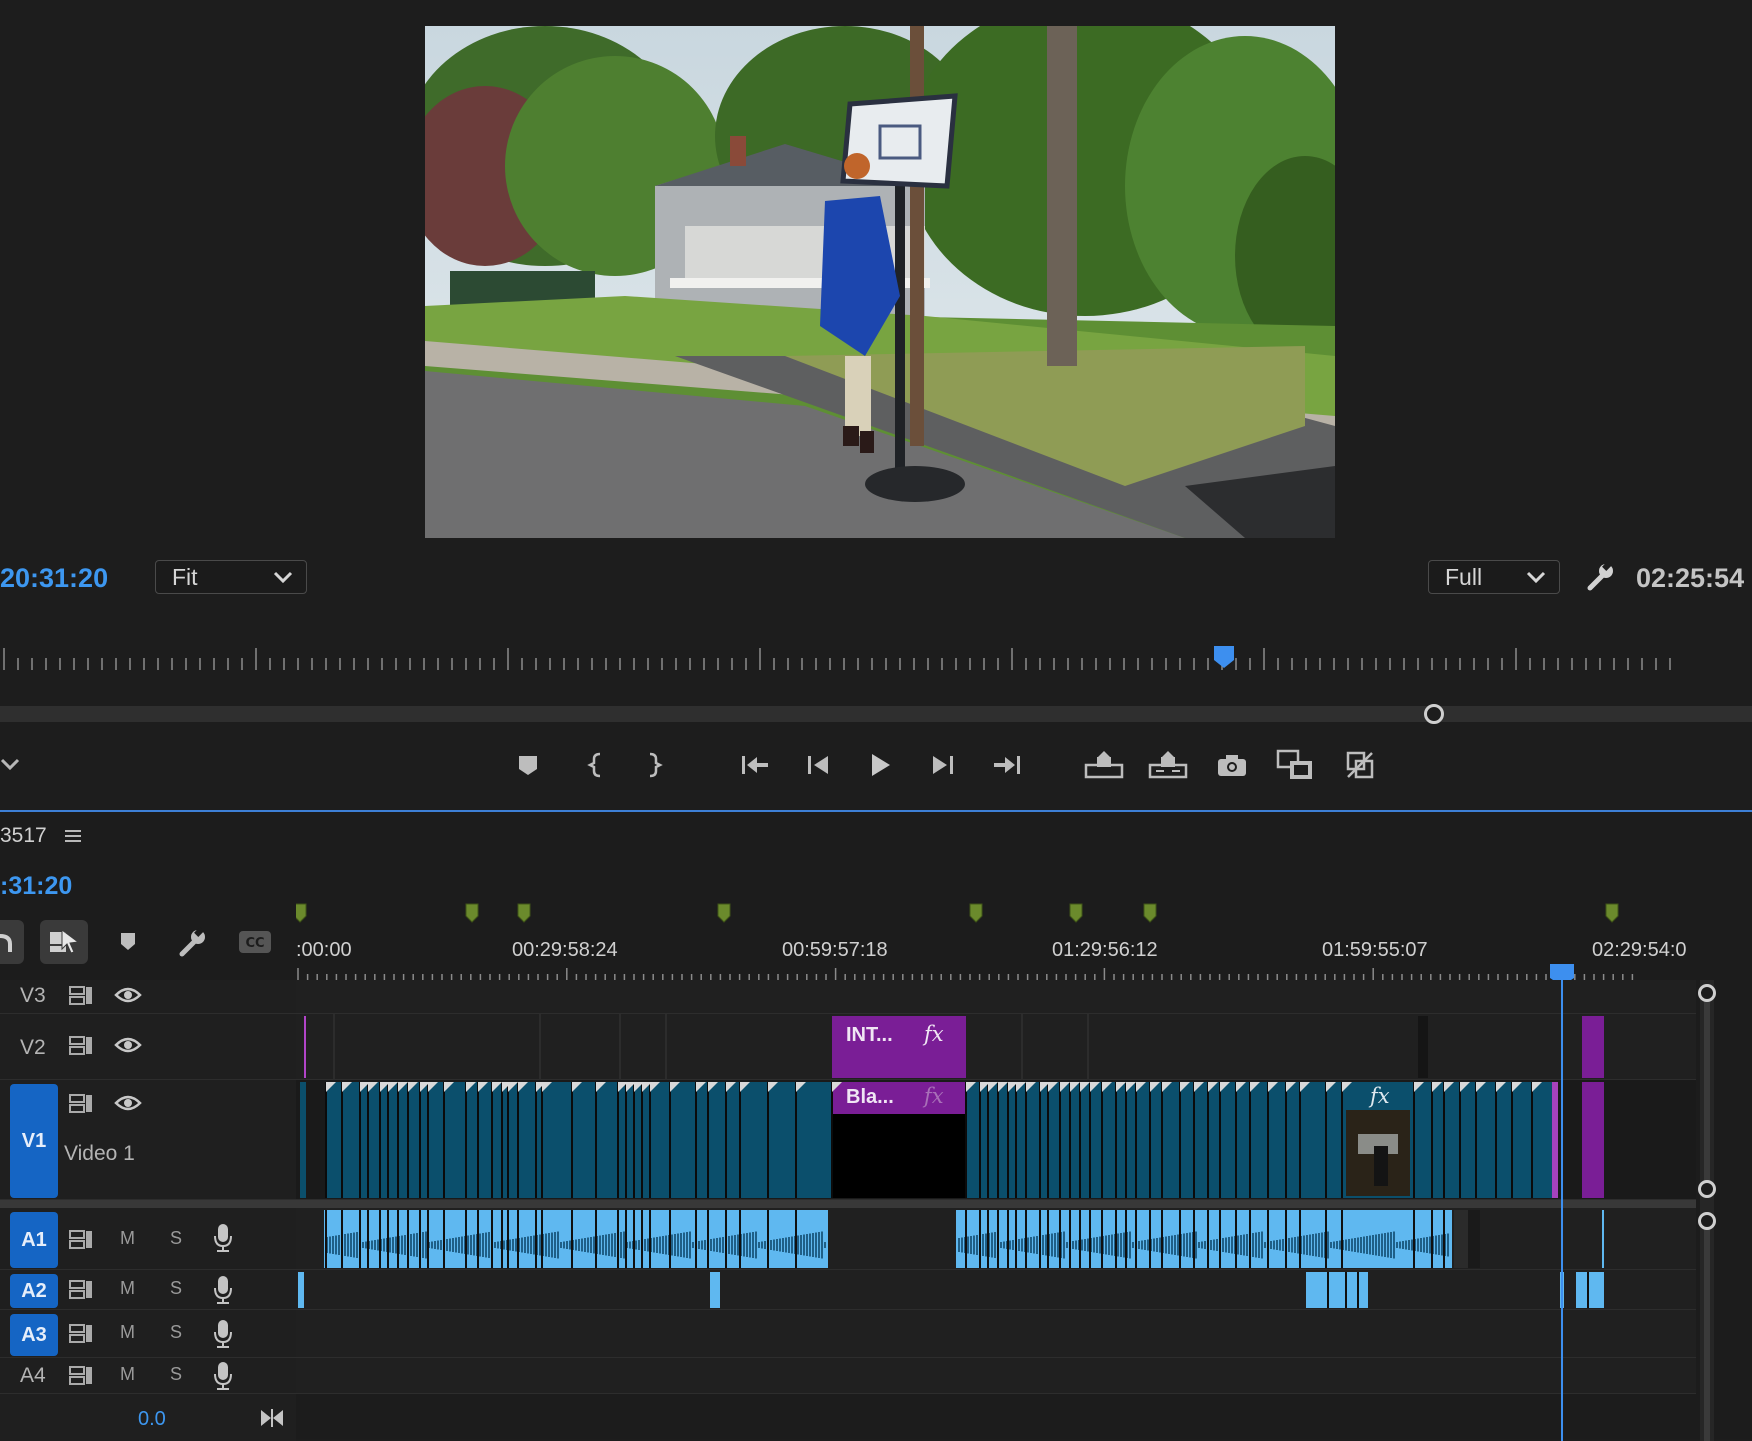 This screenshot has height=1441, width=1752. I want to click on title-clip-end-v1, so click(1593, 1140).